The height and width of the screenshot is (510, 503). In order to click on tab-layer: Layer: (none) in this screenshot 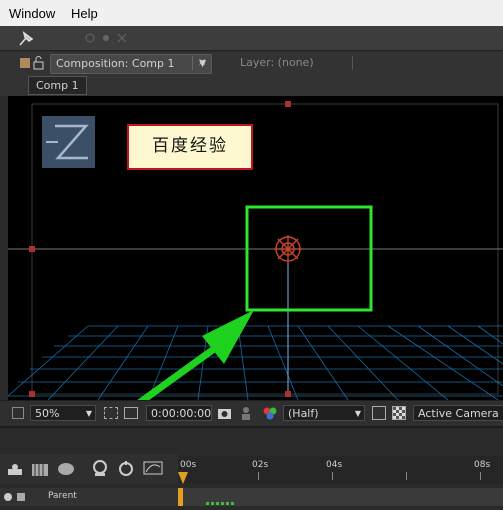, I will do `click(277, 63)`.